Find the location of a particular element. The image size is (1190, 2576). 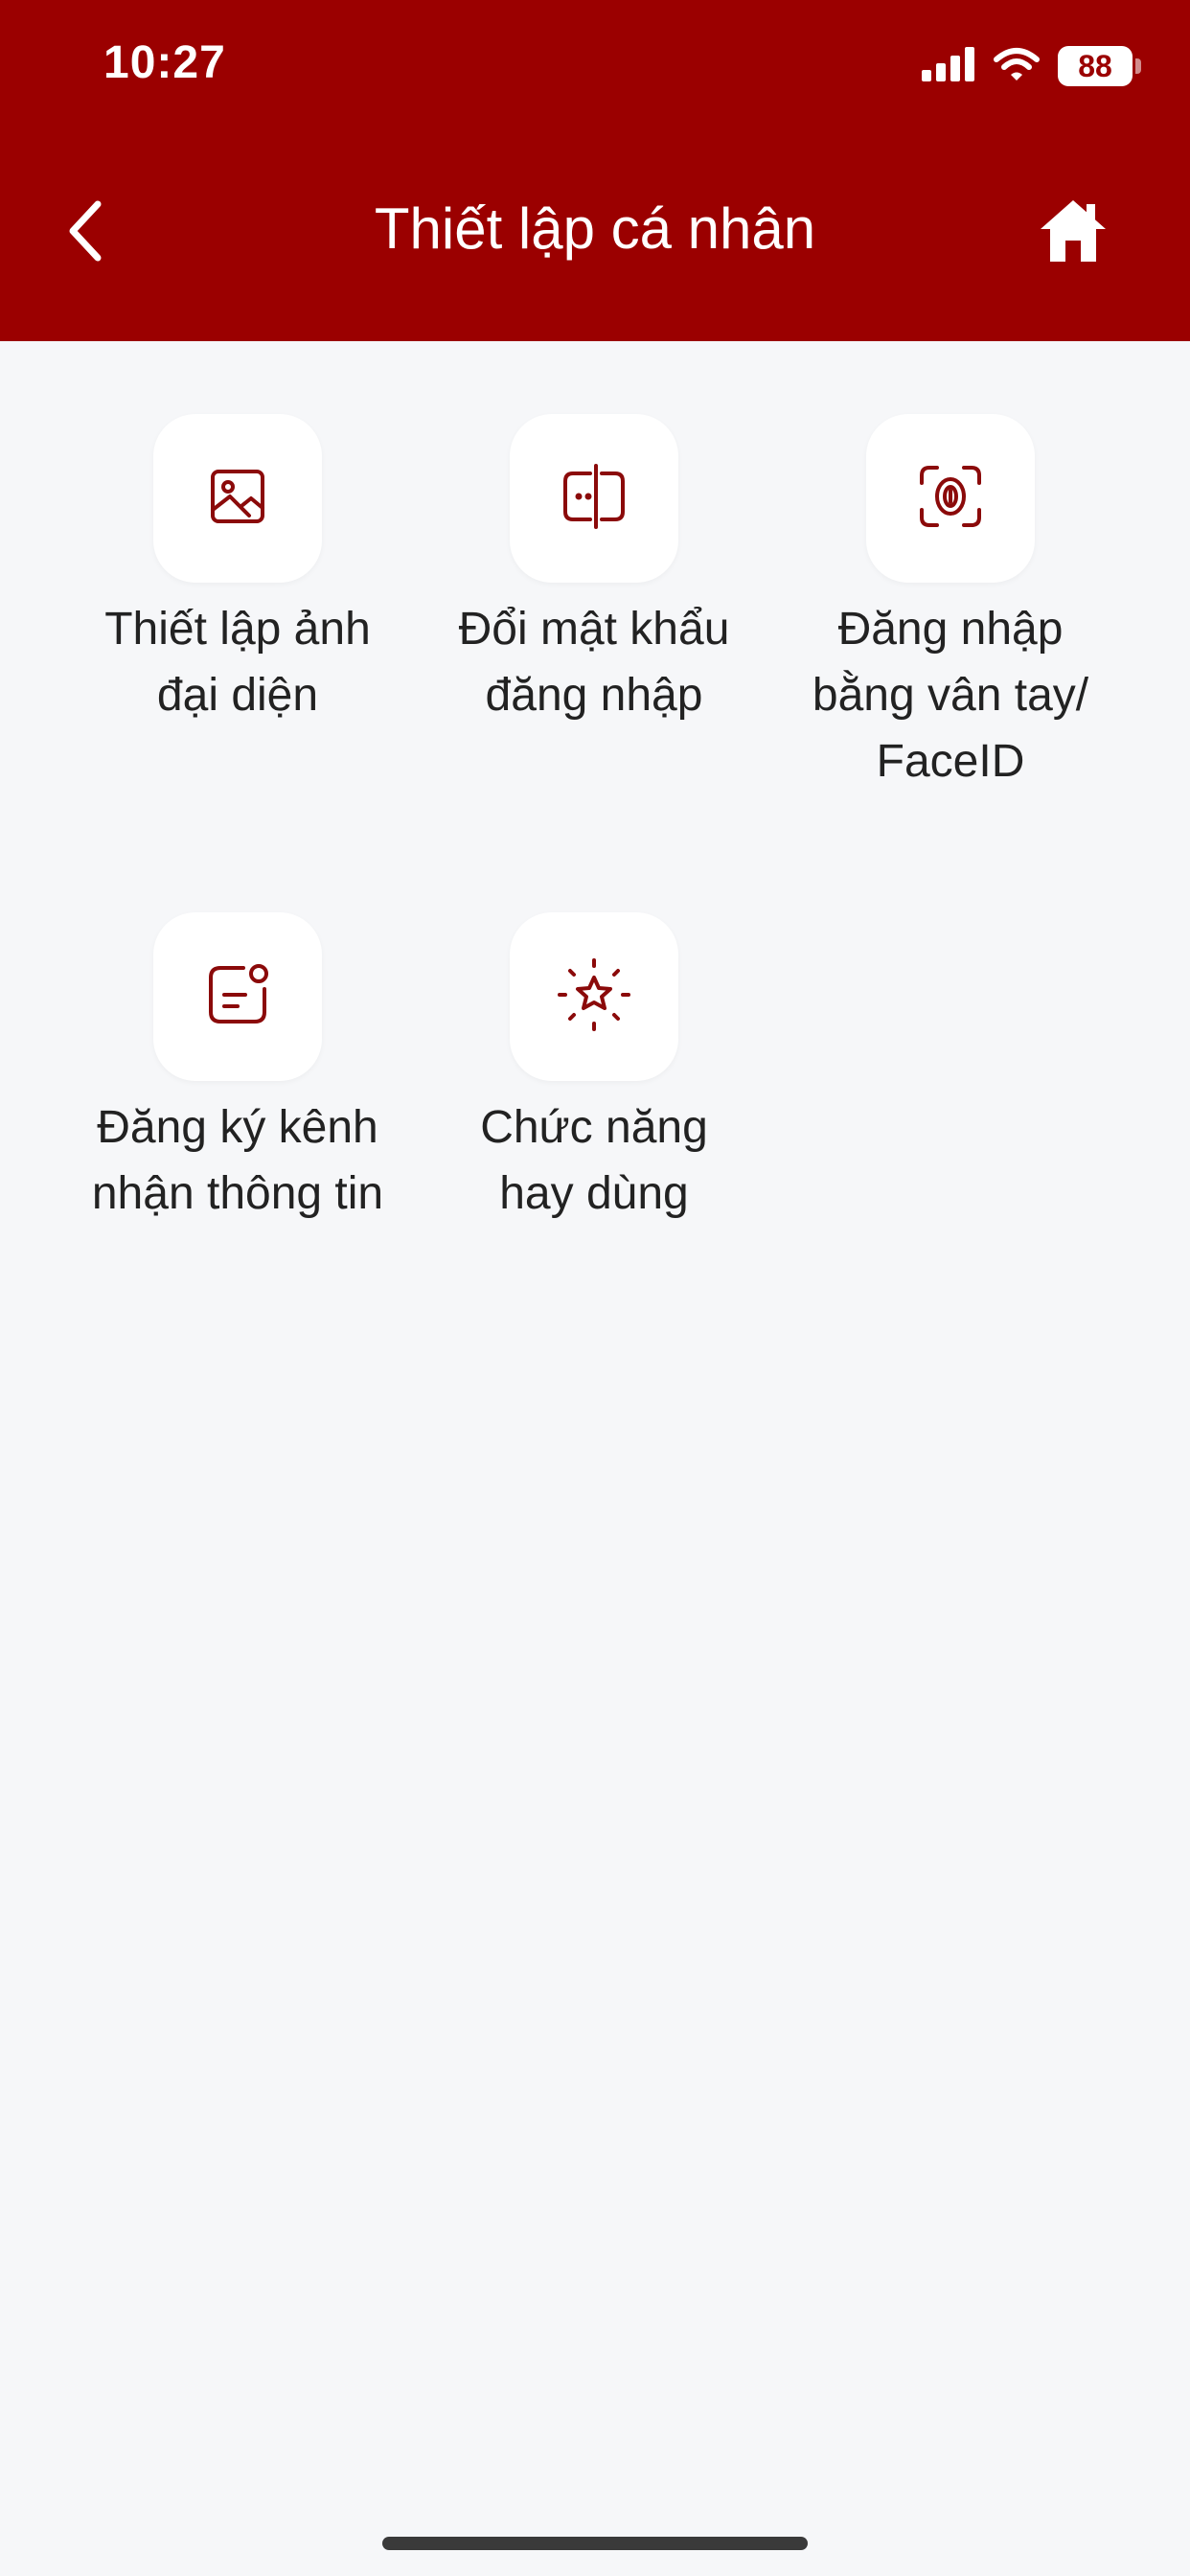

status-time: 10:27 is located at coordinates (164, 63).